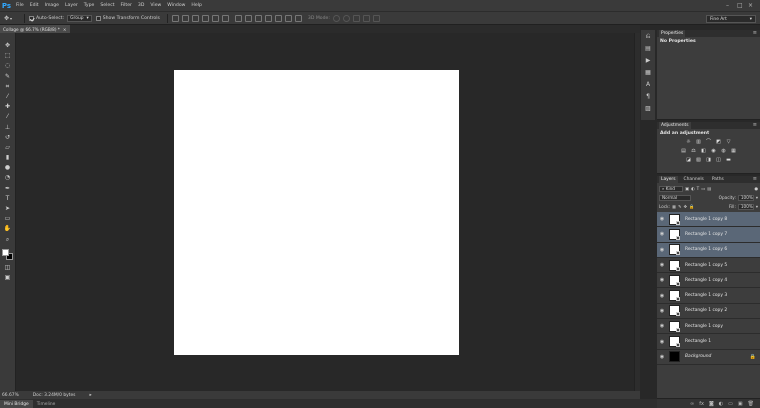 This screenshot has width=760, height=408. Describe the element at coordinates (692, 404) in the screenshot. I see `link-layers-icon: ∞` at that location.